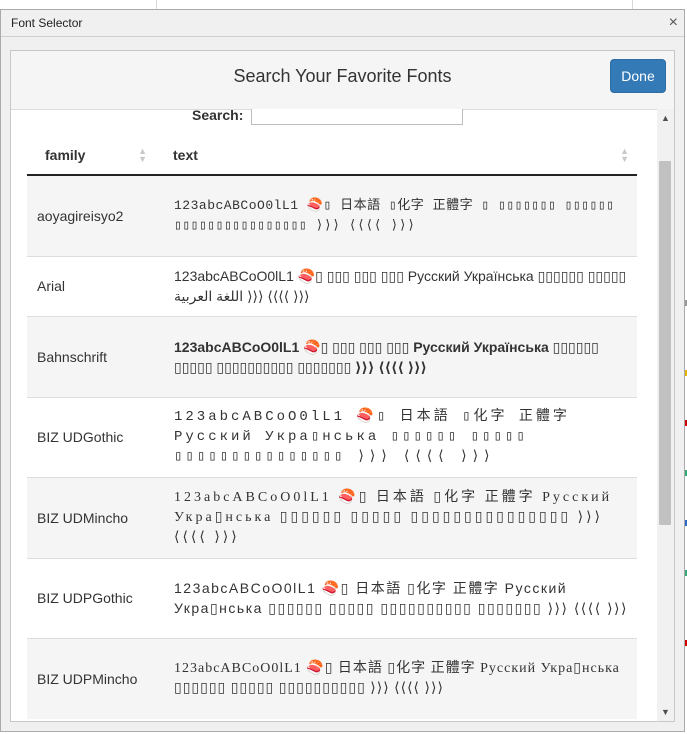 The height and width of the screenshot is (734, 687). I want to click on vertical-scrollbar: ▲ ▼, so click(665, 415).